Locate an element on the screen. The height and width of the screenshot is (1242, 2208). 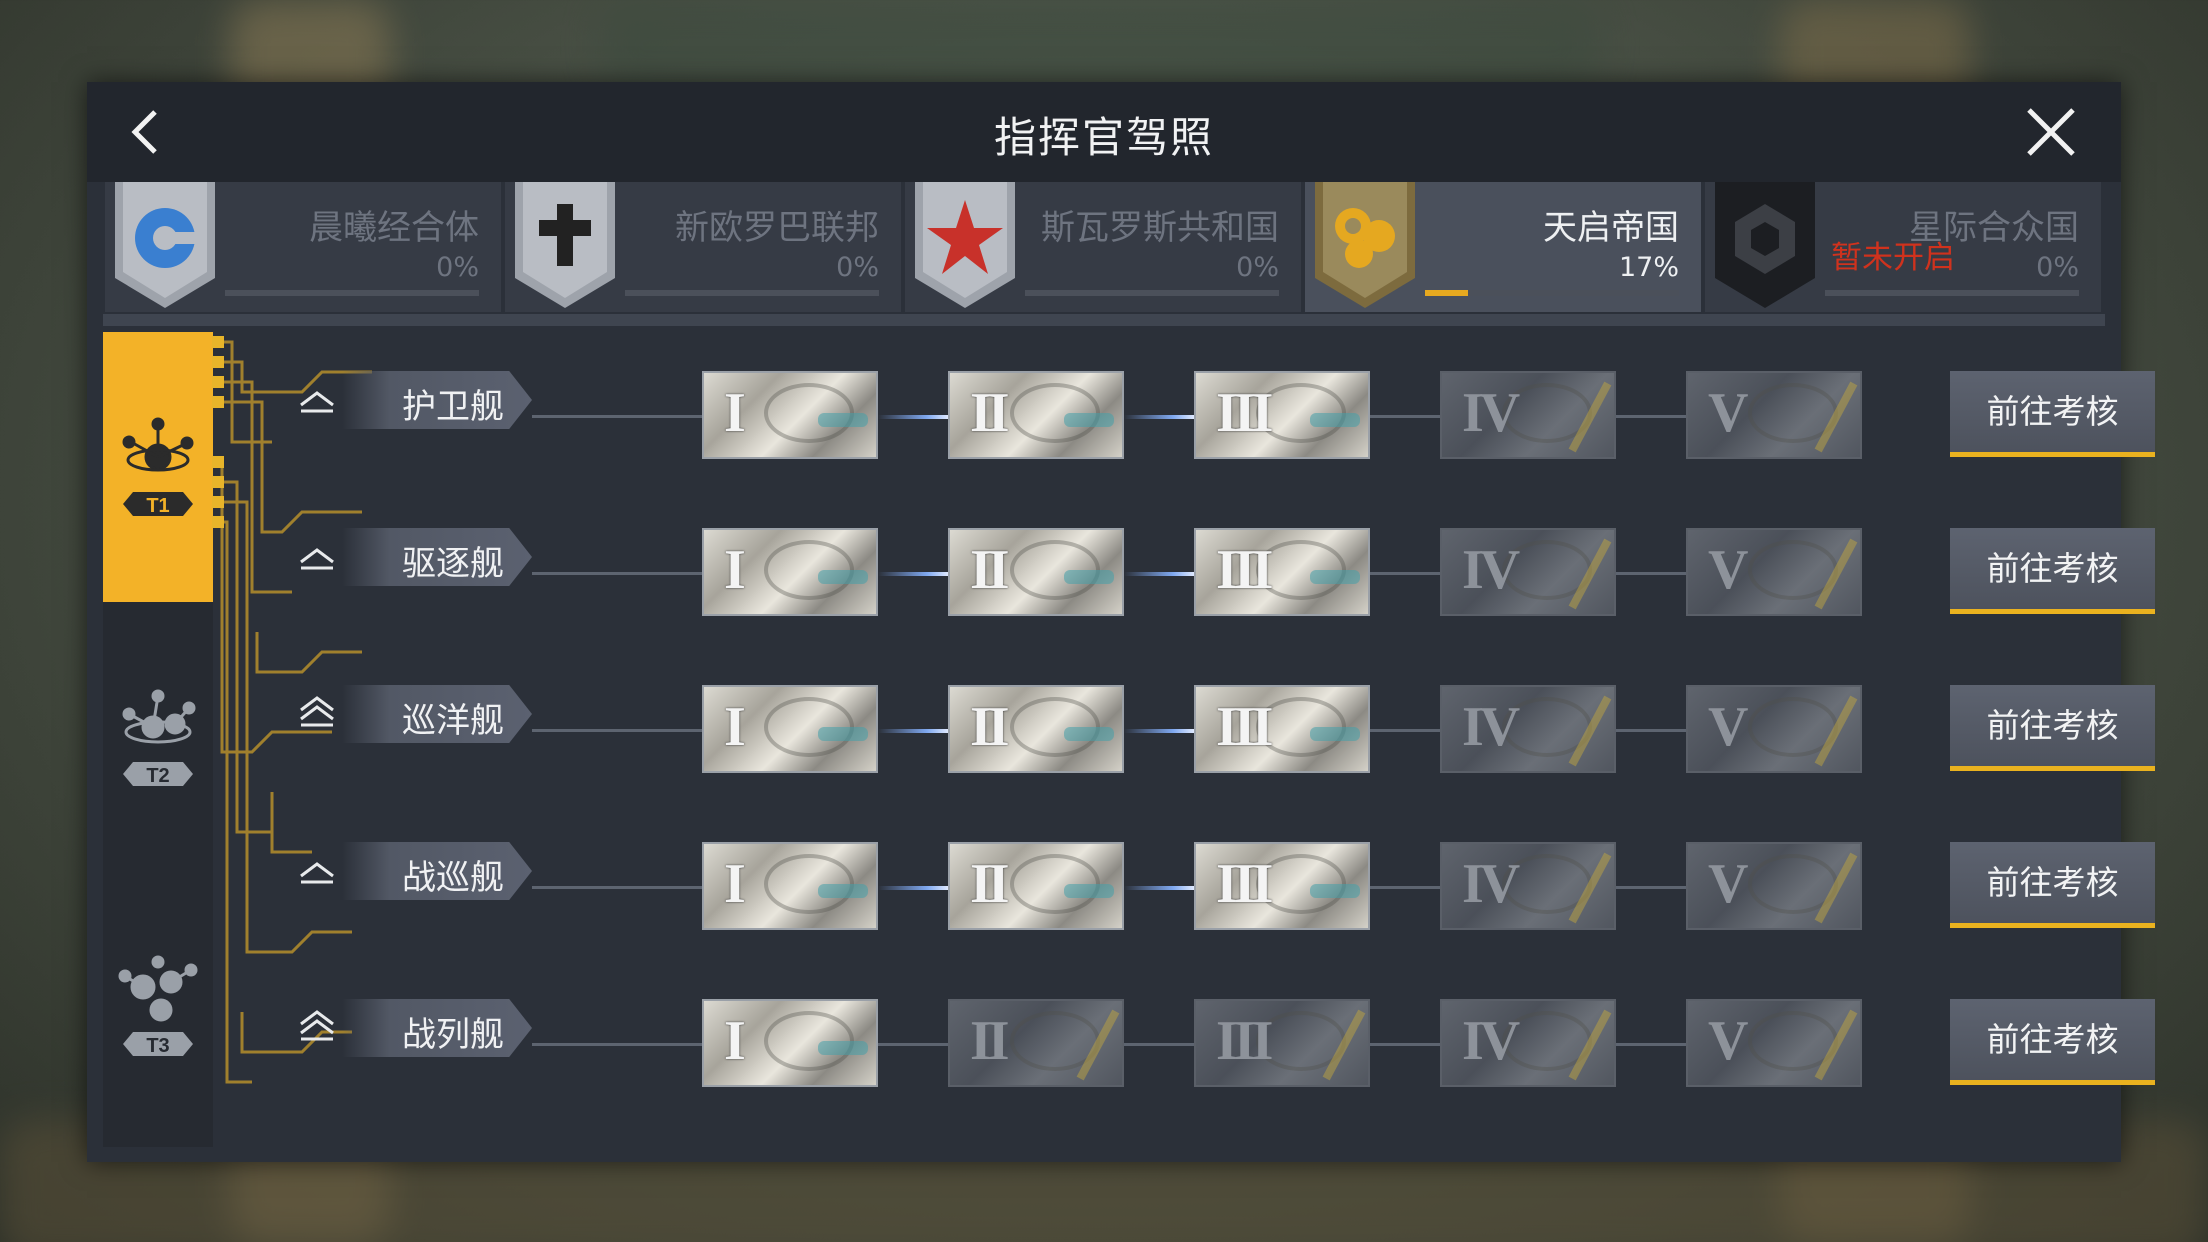
tabs-divider is located at coordinates (1104, 320).